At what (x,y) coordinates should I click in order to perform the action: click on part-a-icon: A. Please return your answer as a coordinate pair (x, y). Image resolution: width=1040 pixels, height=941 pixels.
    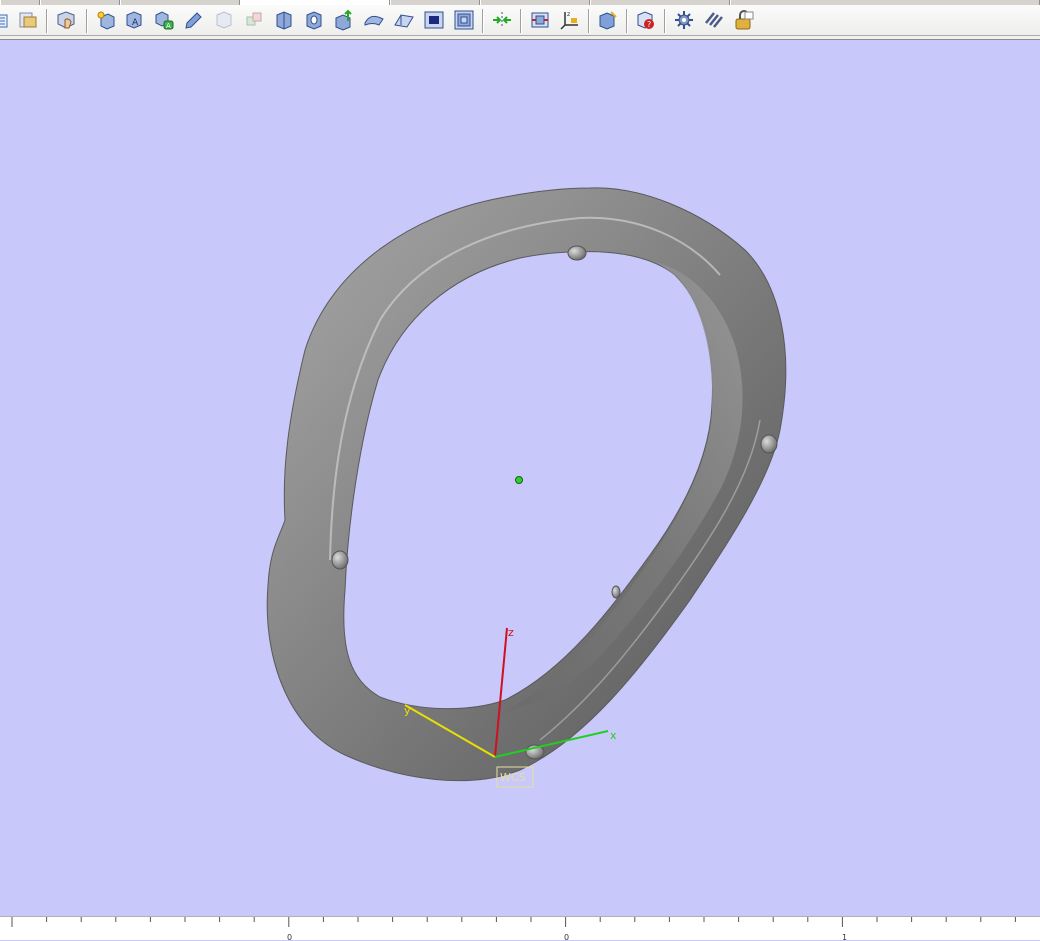
    Looking at the image, I should click on (134, 20).